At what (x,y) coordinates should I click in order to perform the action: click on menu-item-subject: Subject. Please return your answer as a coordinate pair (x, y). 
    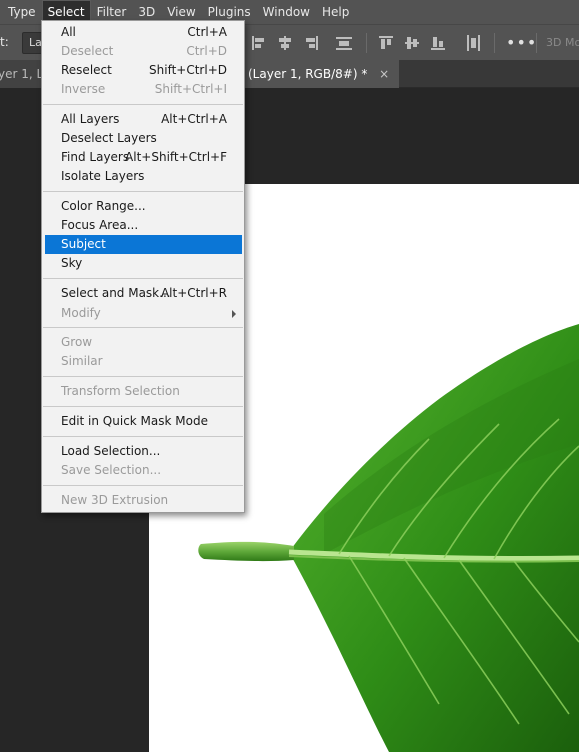
    Looking at the image, I should click on (143, 244).